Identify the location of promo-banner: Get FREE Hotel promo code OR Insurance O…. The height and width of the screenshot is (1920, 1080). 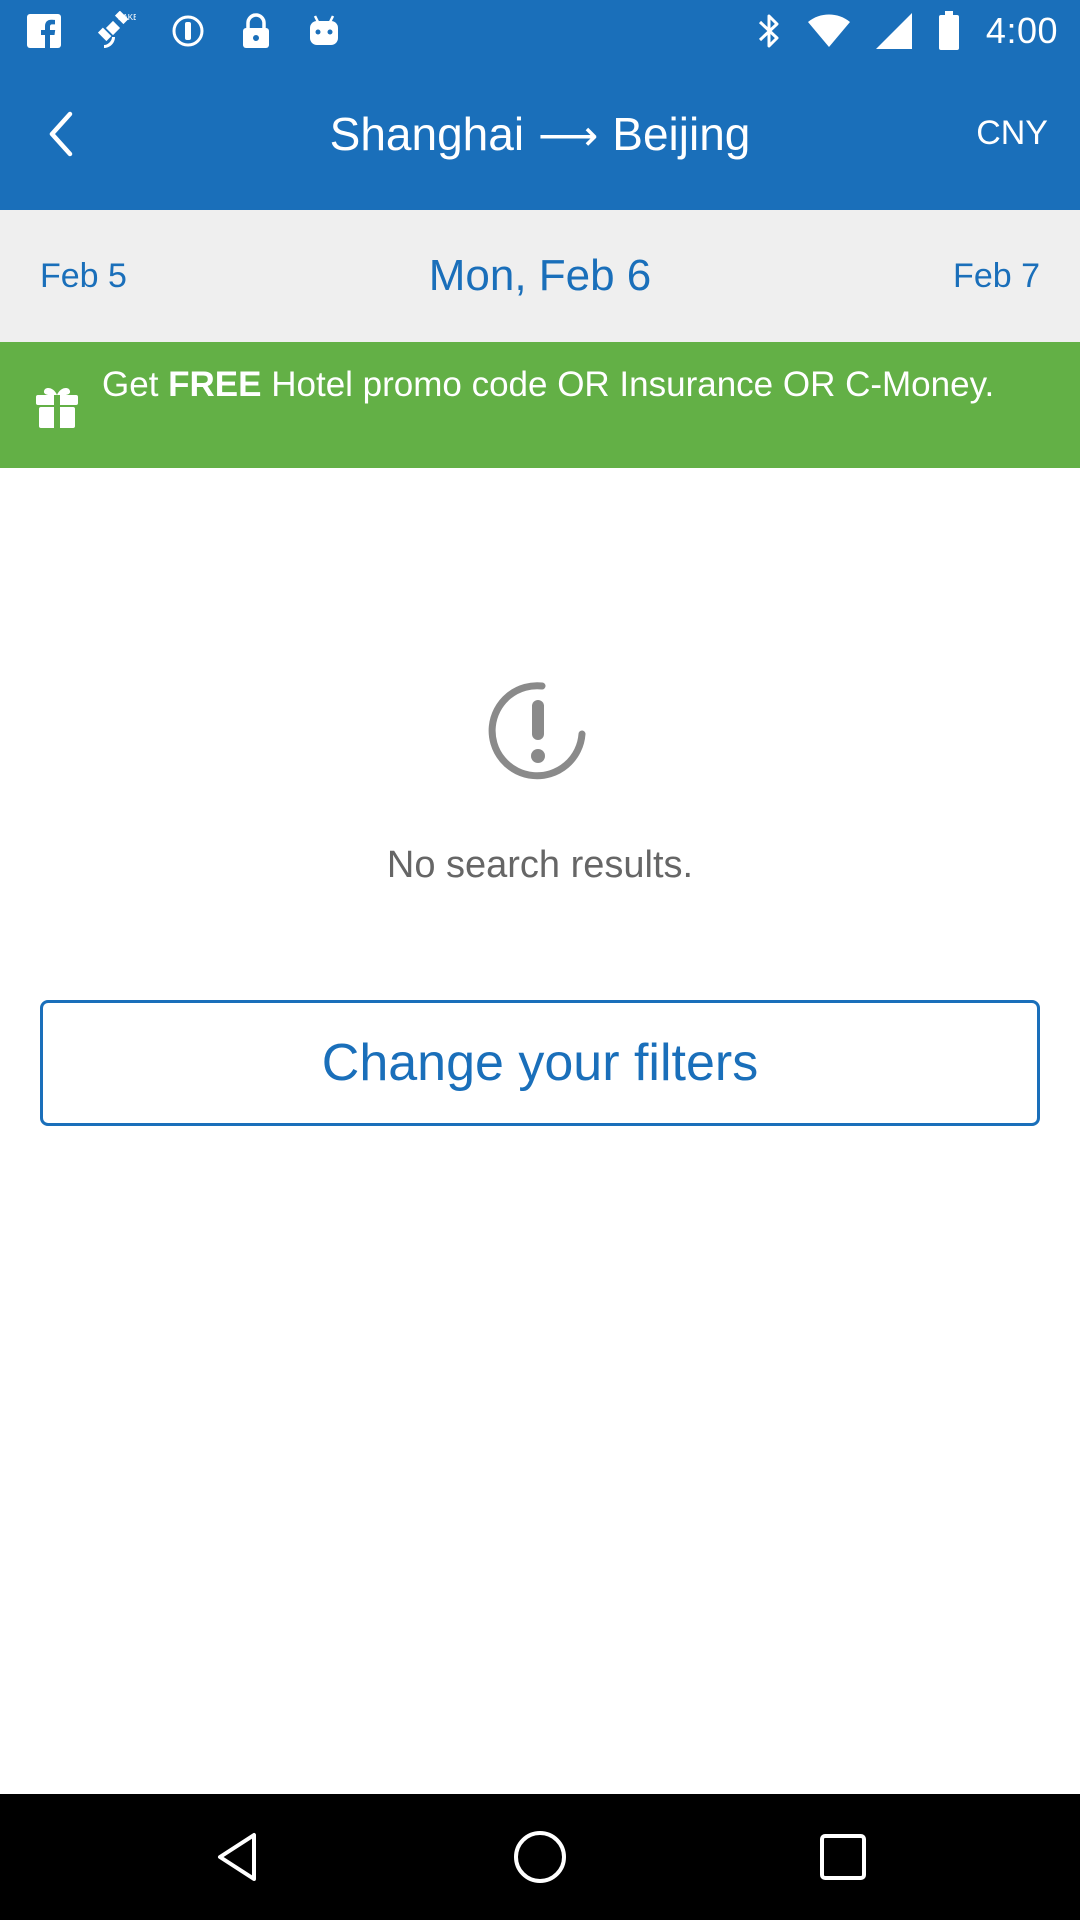
(540, 405).